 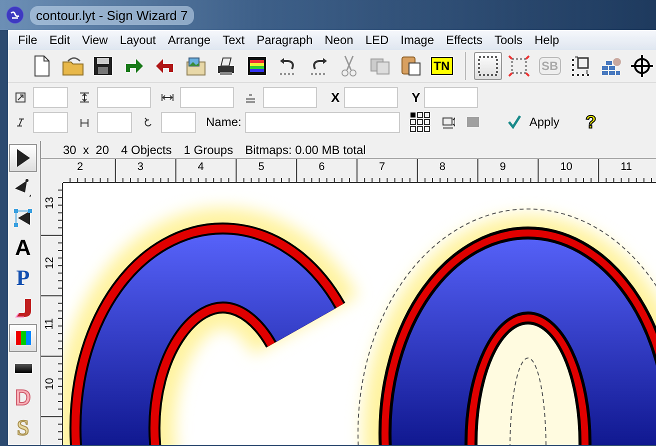 I want to click on resize-corner-icon, so click(x=20, y=97).